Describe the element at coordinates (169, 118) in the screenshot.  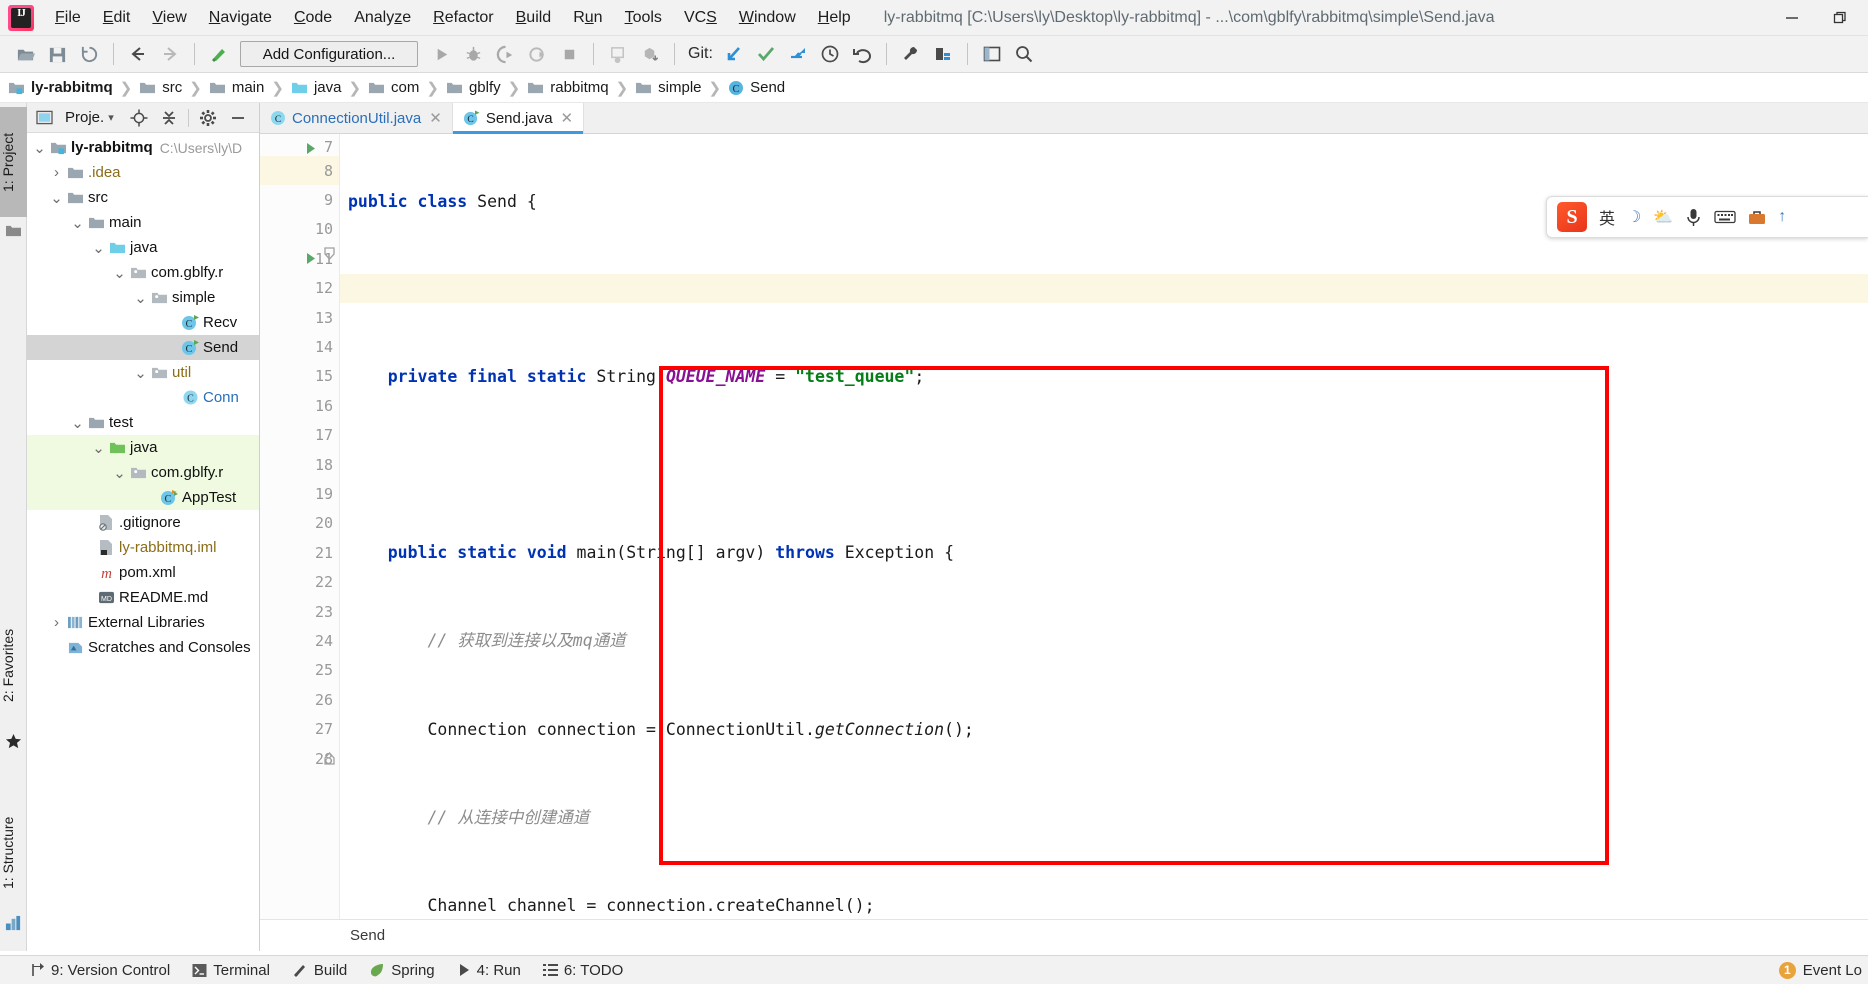
I see `collapse-all-icon` at that location.